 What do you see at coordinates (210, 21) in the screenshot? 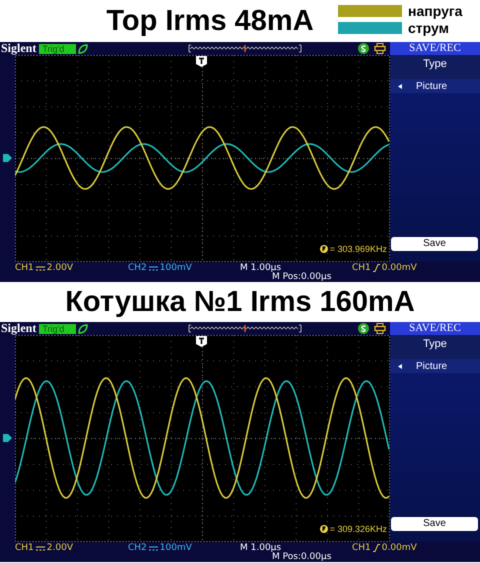
I see `panel-title: Top Irms 48mA` at bounding box center [210, 21].